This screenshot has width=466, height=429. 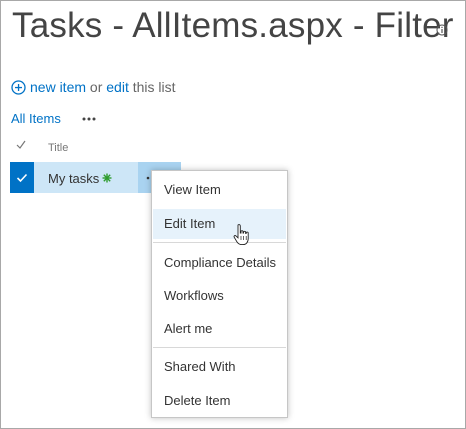 What do you see at coordinates (89, 119) in the screenshot?
I see `more-views-icon` at bounding box center [89, 119].